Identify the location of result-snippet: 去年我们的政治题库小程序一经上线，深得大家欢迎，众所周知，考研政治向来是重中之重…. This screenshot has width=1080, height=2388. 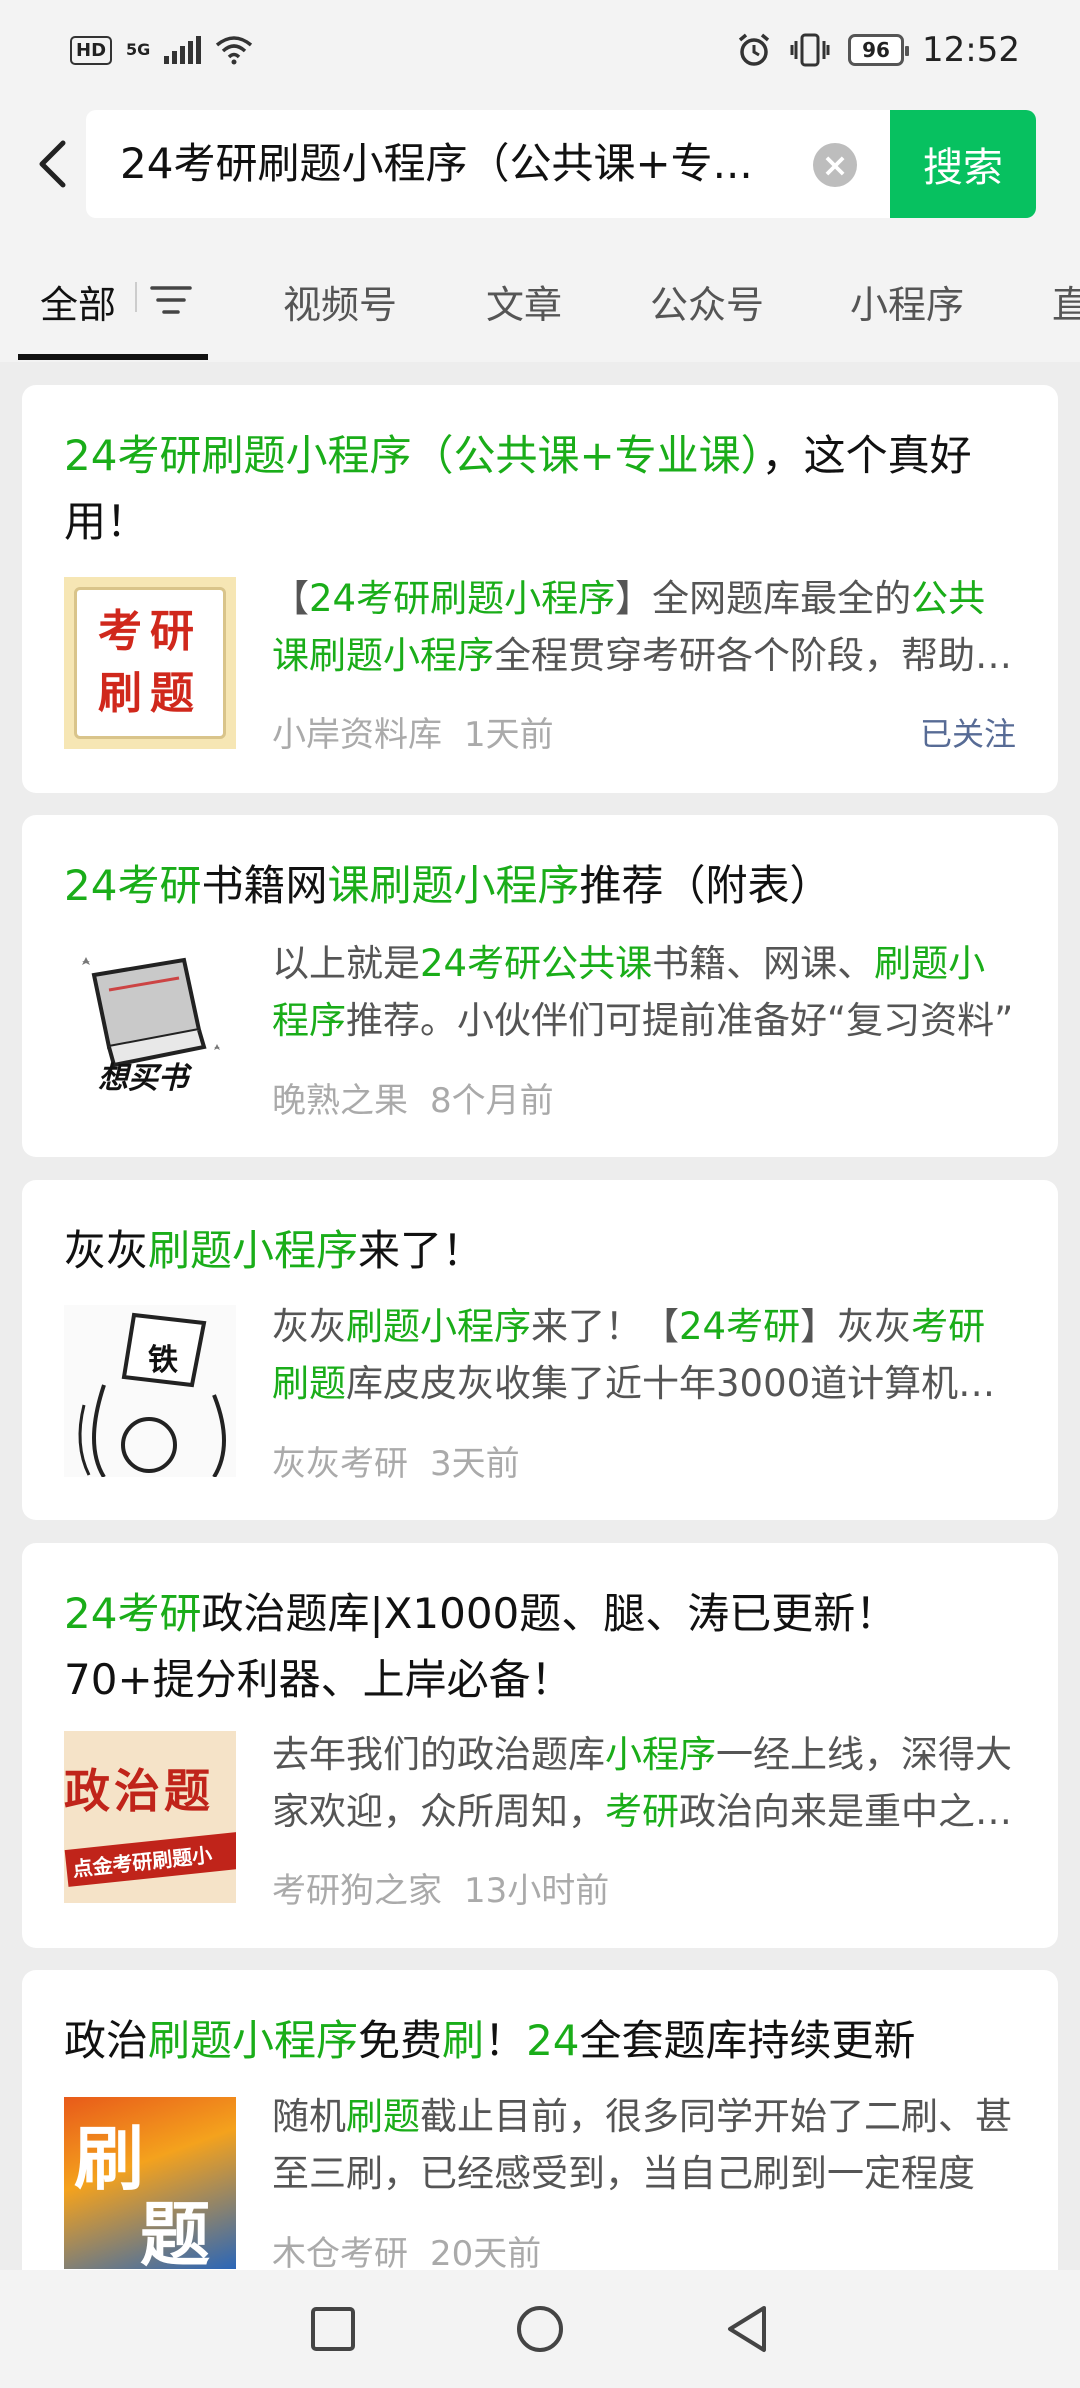
(647, 1783).